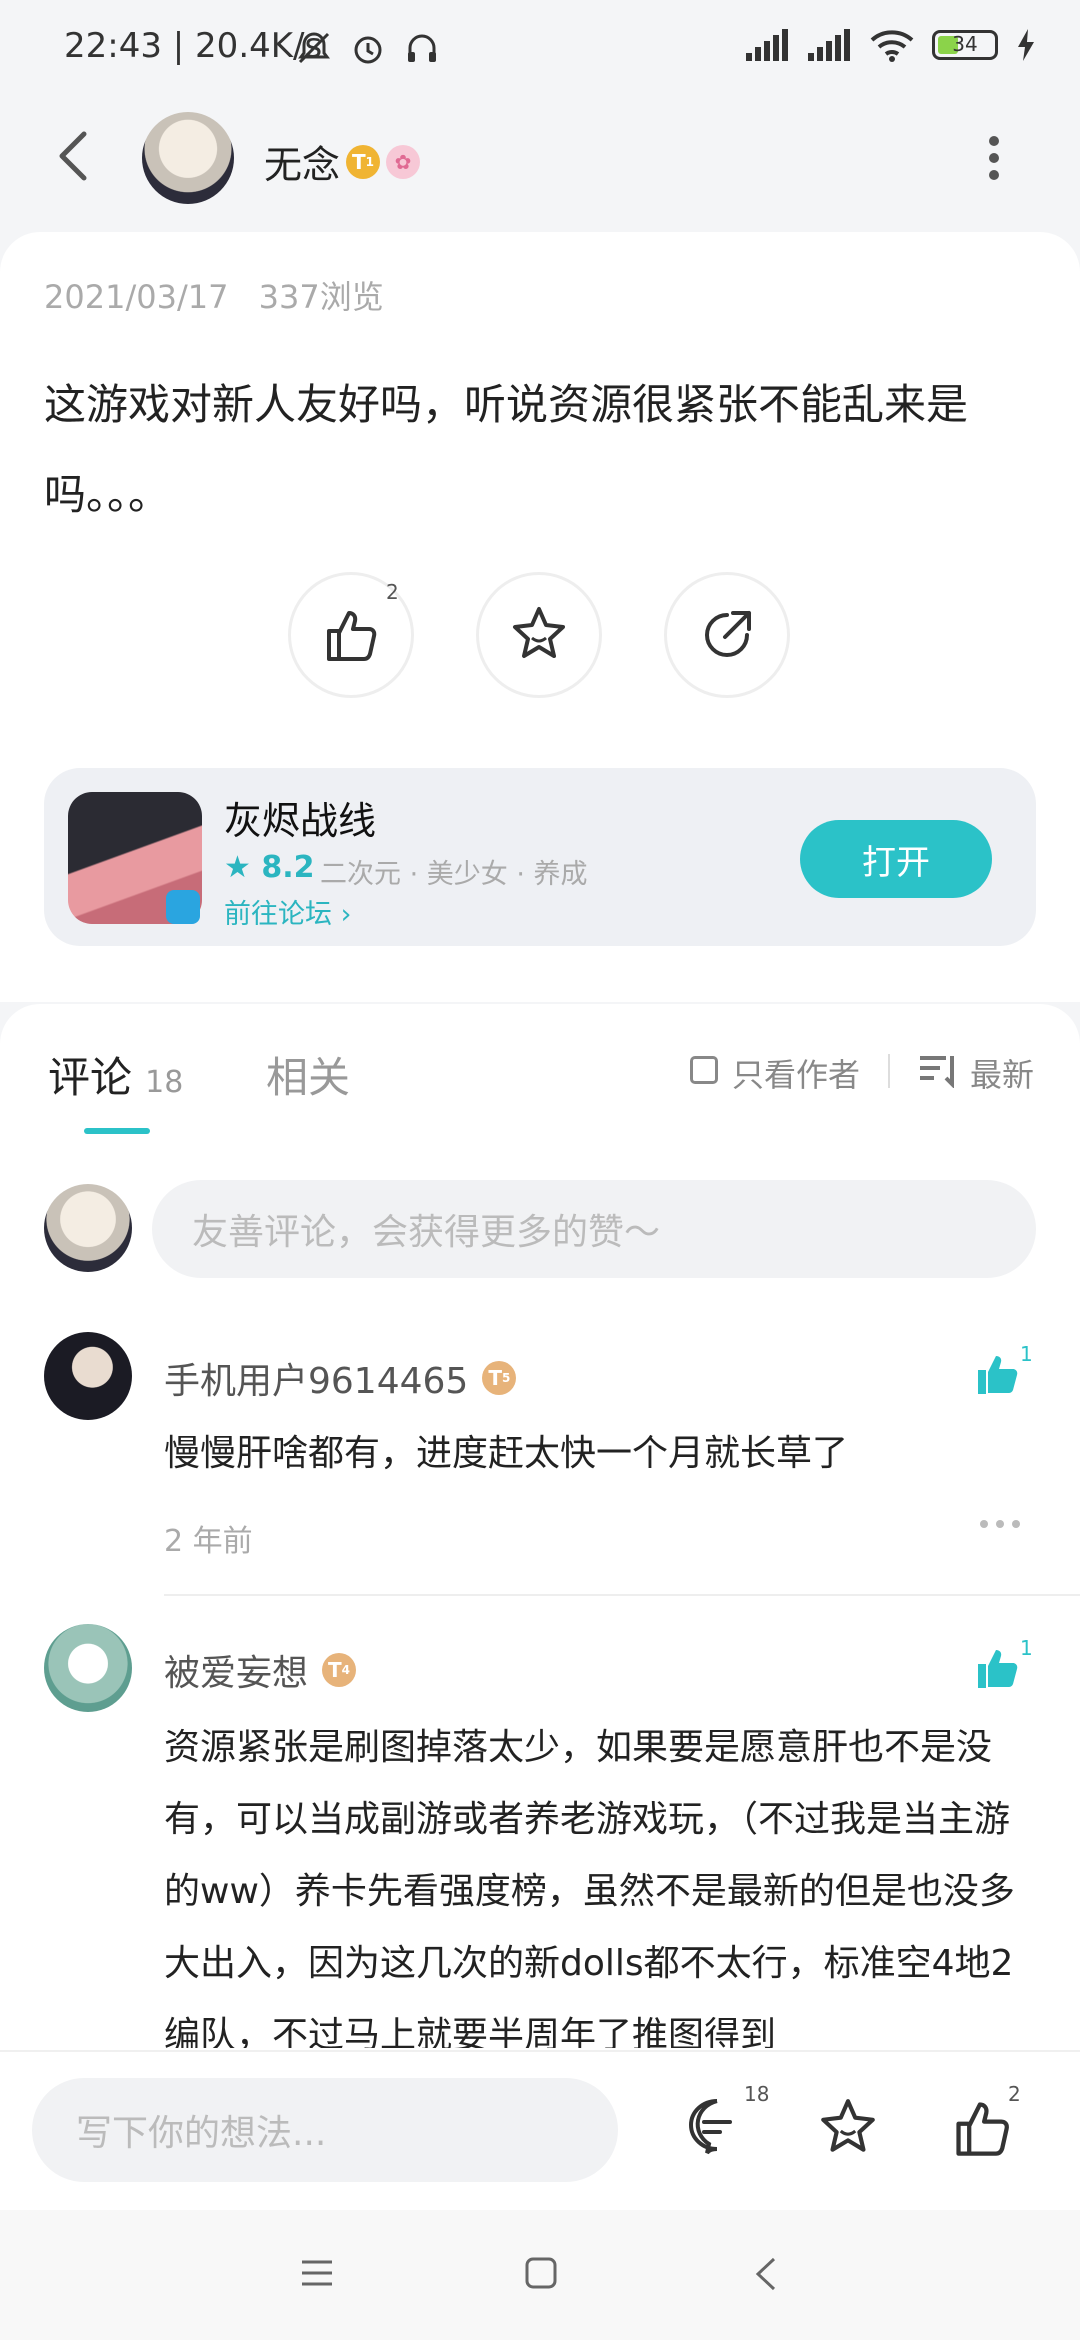 The image size is (1080, 2340). What do you see at coordinates (392, 592) in the screenshot?
I see `like-count: 2` at bounding box center [392, 592].